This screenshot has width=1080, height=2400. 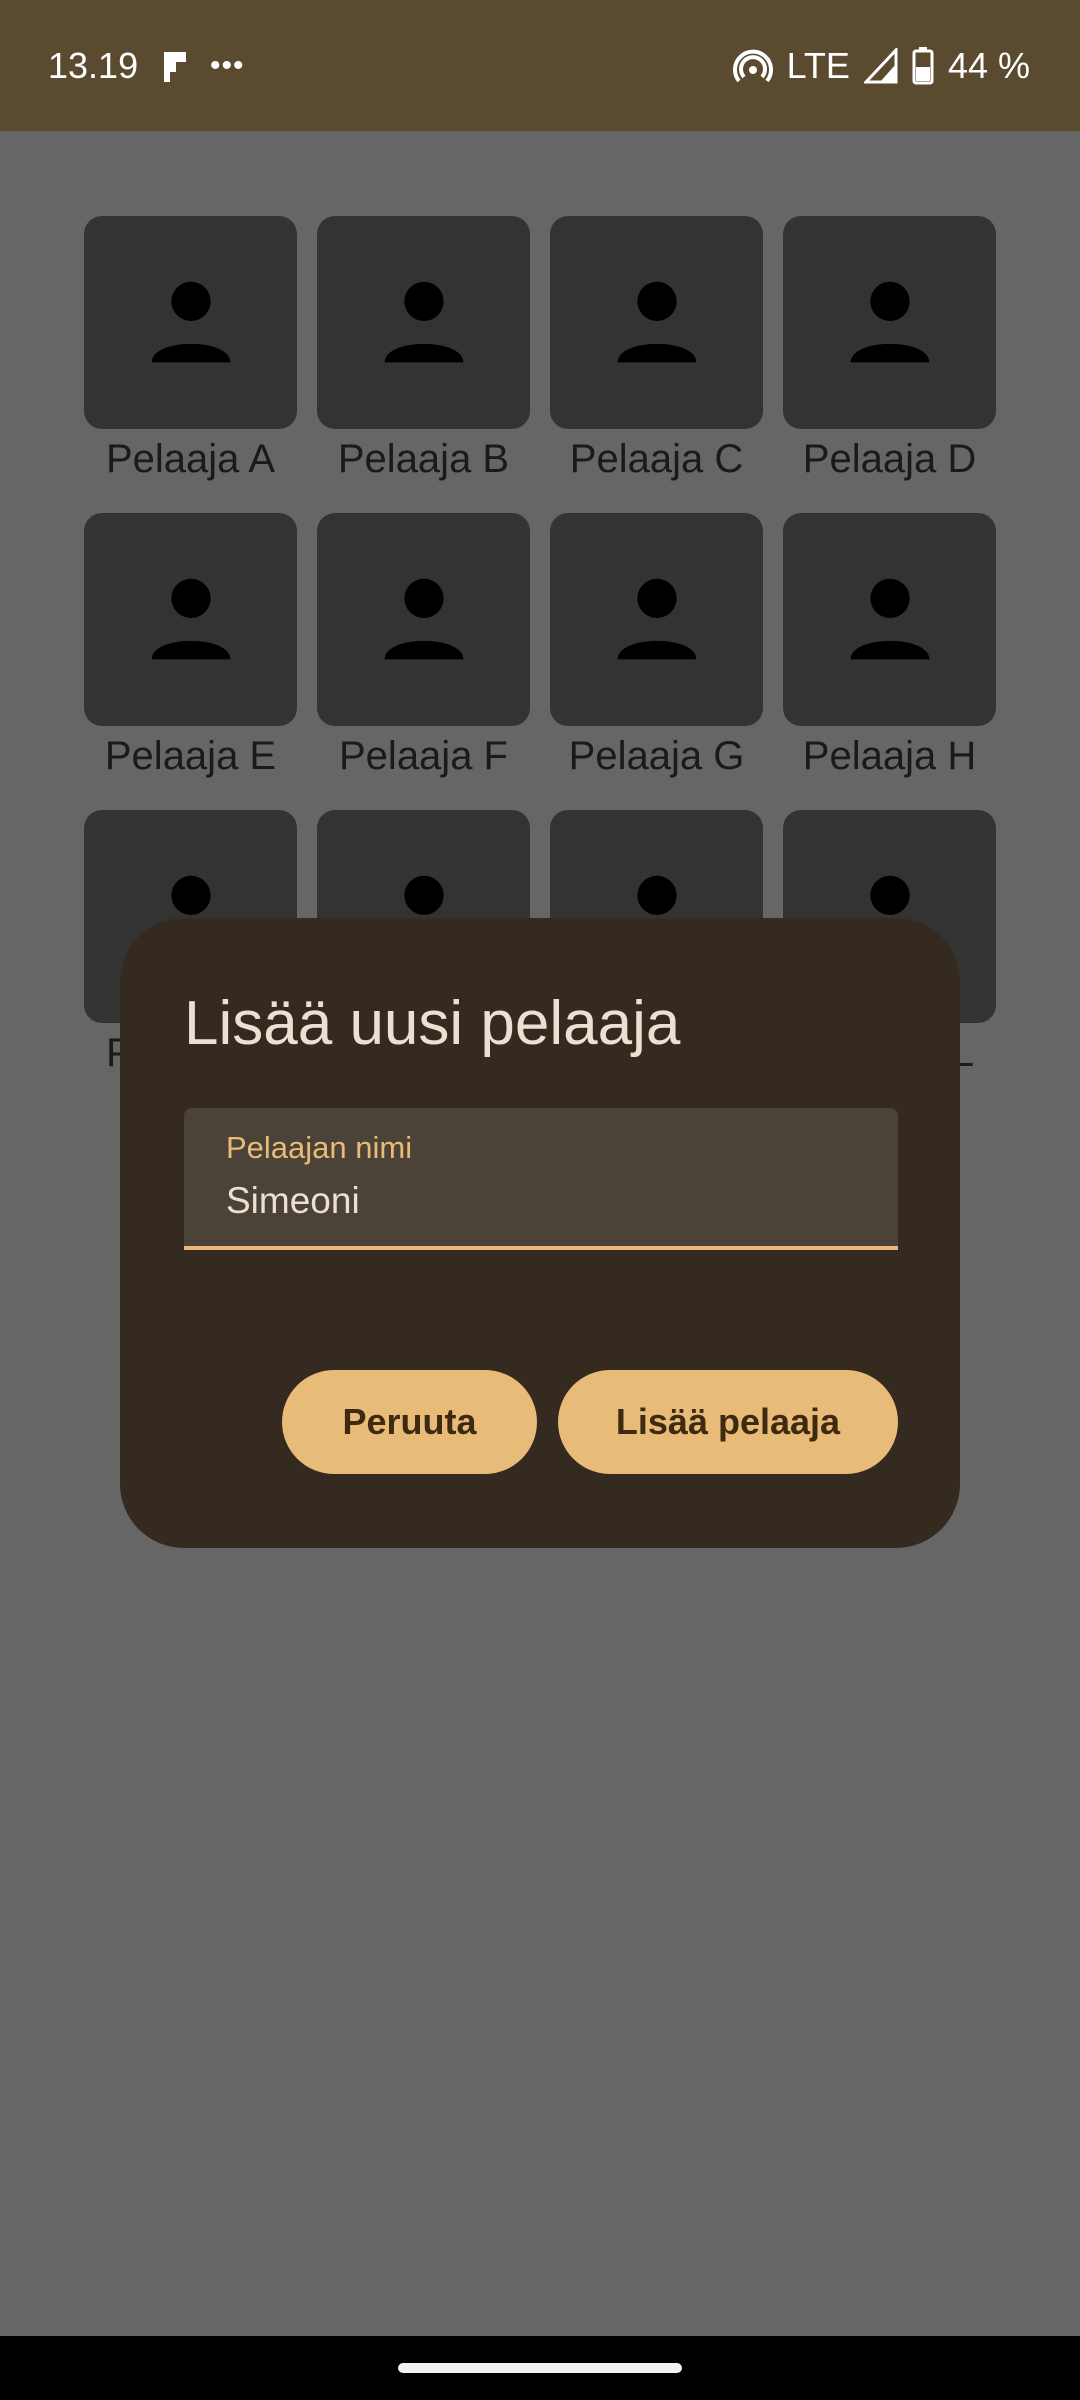 I want to click on player-card: Pelaaja H, so click(x=889, y=646).